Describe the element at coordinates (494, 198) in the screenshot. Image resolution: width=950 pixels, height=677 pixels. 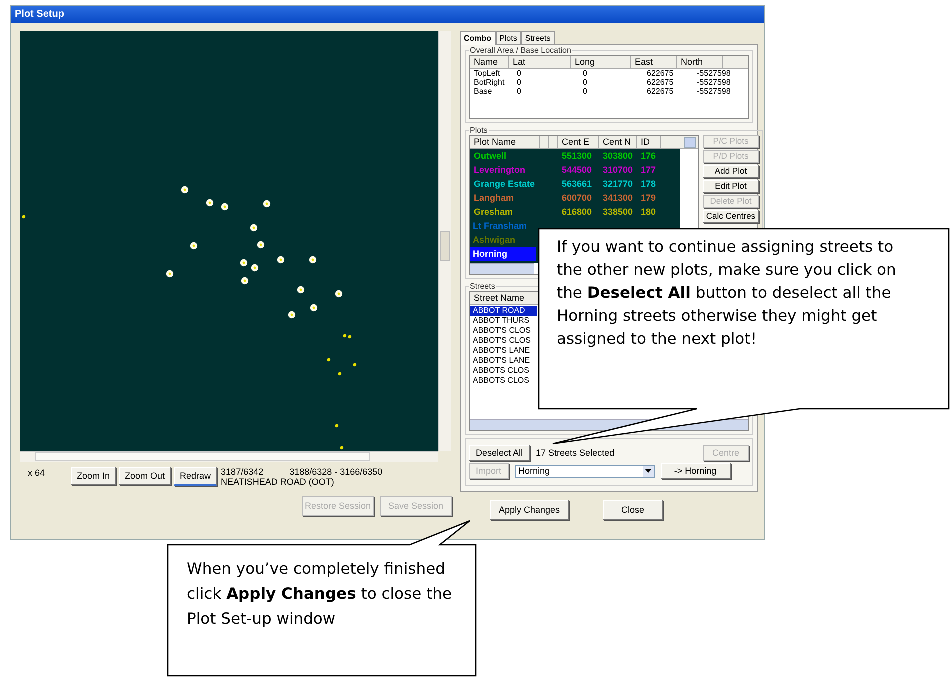
I see `plot-name: Langham` at that location.